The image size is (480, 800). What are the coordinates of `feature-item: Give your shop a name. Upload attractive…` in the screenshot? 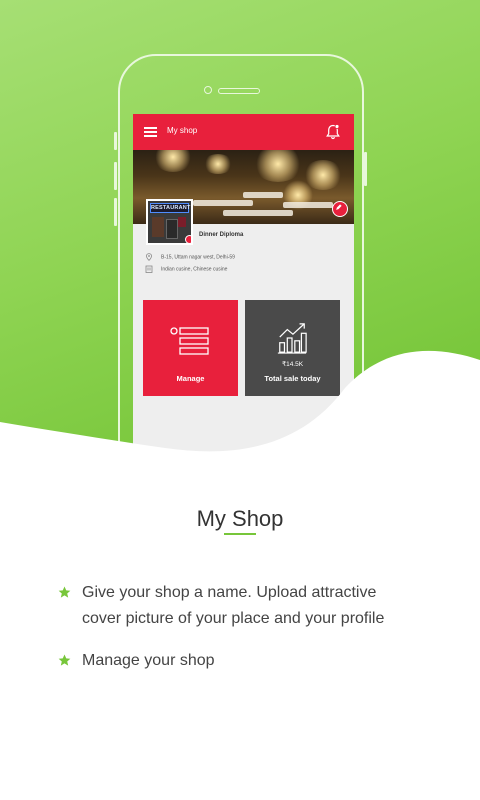 It's located at (238, 606).